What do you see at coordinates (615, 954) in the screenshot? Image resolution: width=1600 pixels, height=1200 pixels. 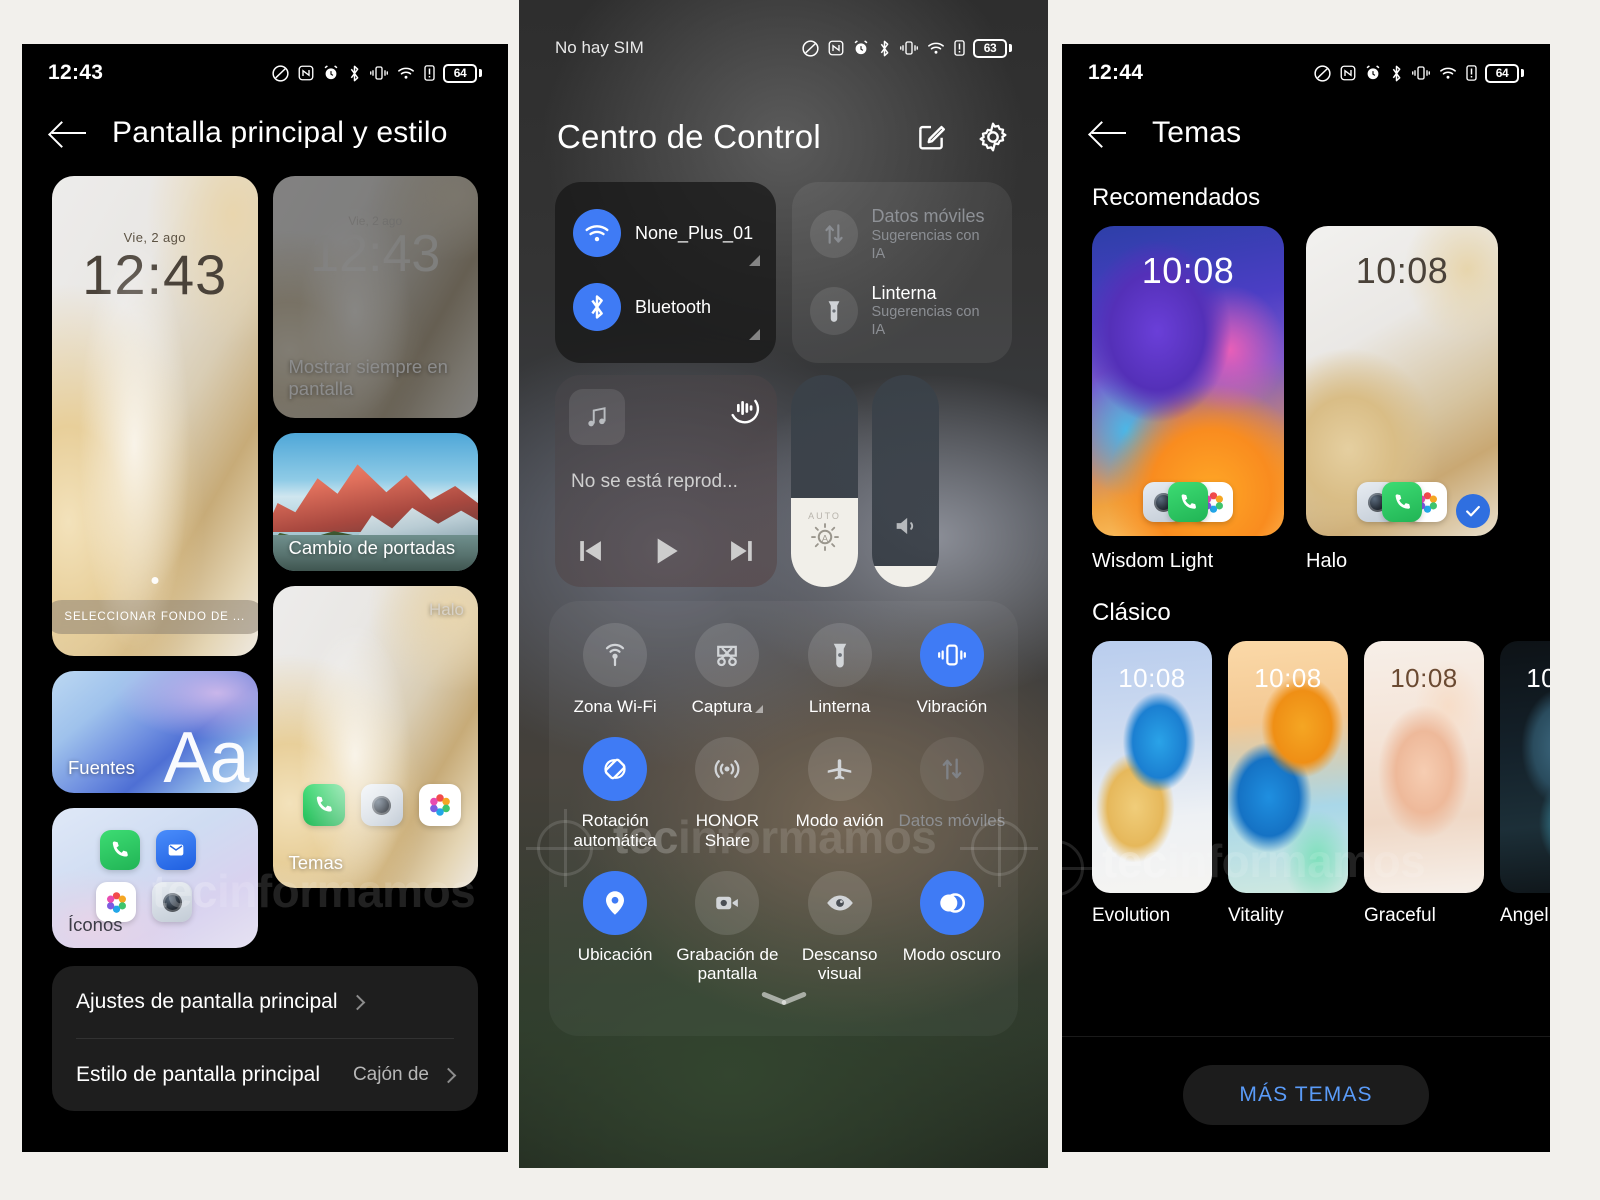 I see `toggle-label: Ubicación` at bounding box center [615, 954].